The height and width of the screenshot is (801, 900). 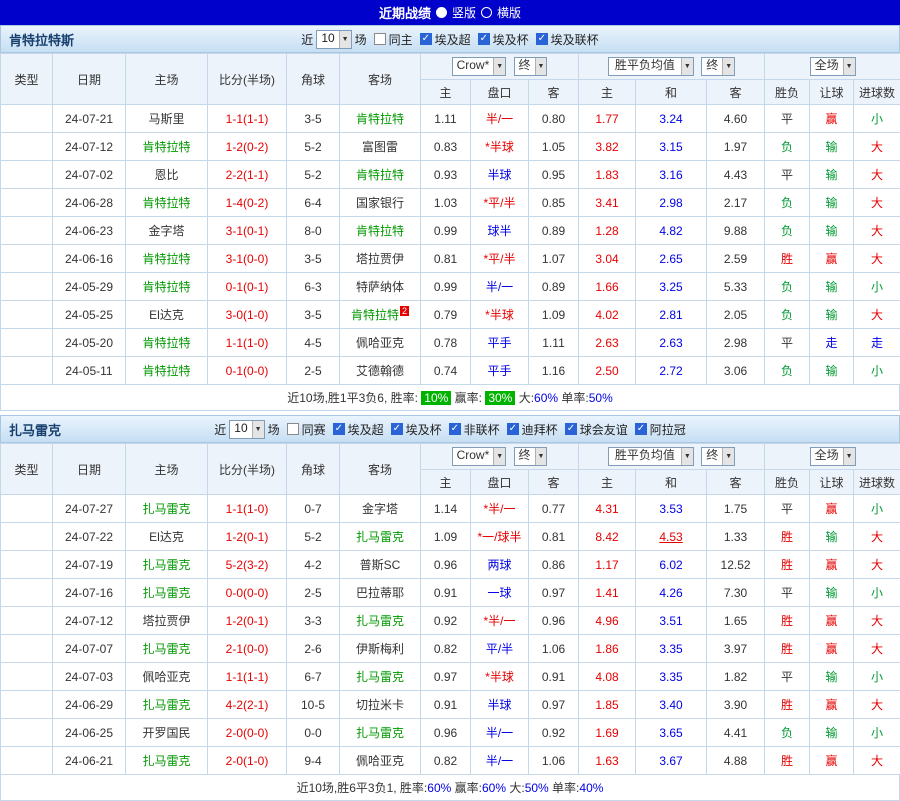 I want to click on filter-checkbox-同主, so click(x=380, y=39).